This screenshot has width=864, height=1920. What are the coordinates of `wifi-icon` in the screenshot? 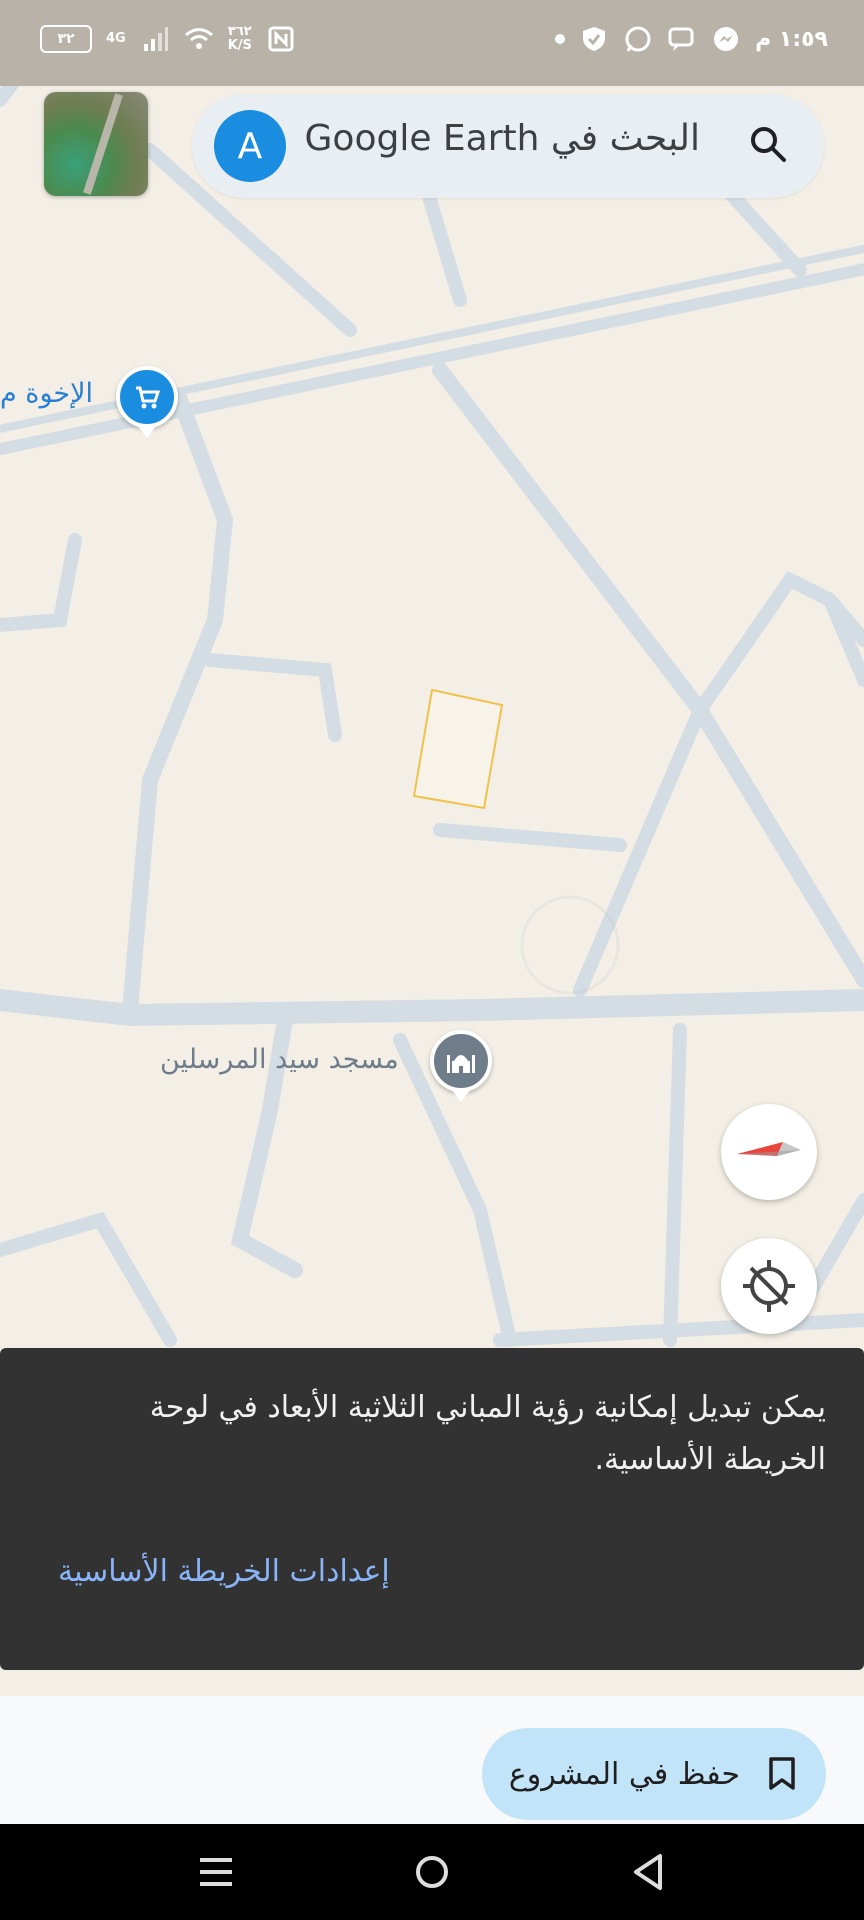 It's located at (199, 39).